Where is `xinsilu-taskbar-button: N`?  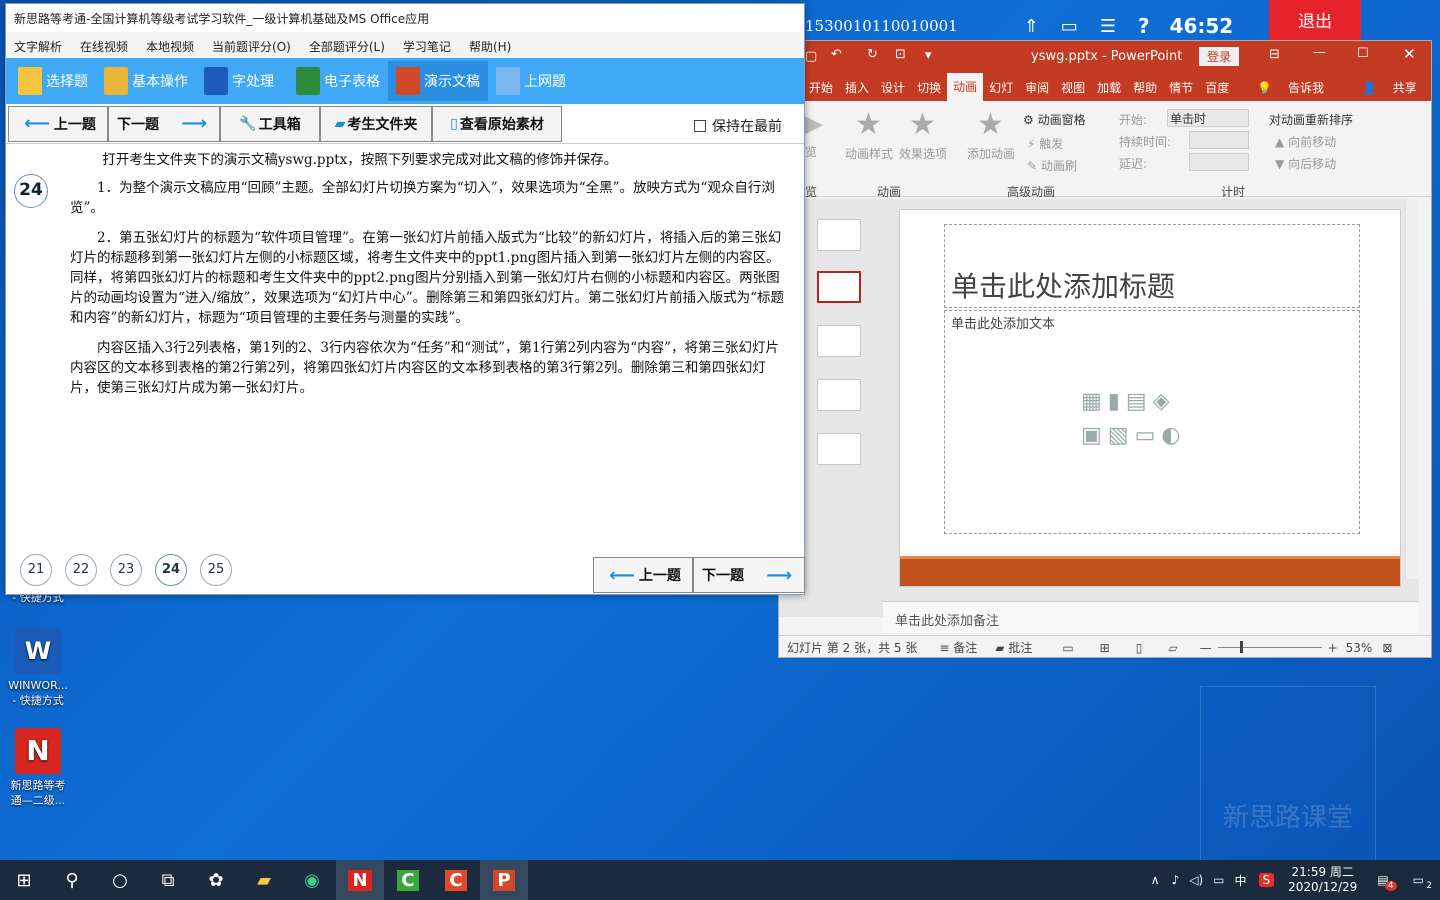
xinsilu-taskbar-button: N is located at coordinates (360, 880).